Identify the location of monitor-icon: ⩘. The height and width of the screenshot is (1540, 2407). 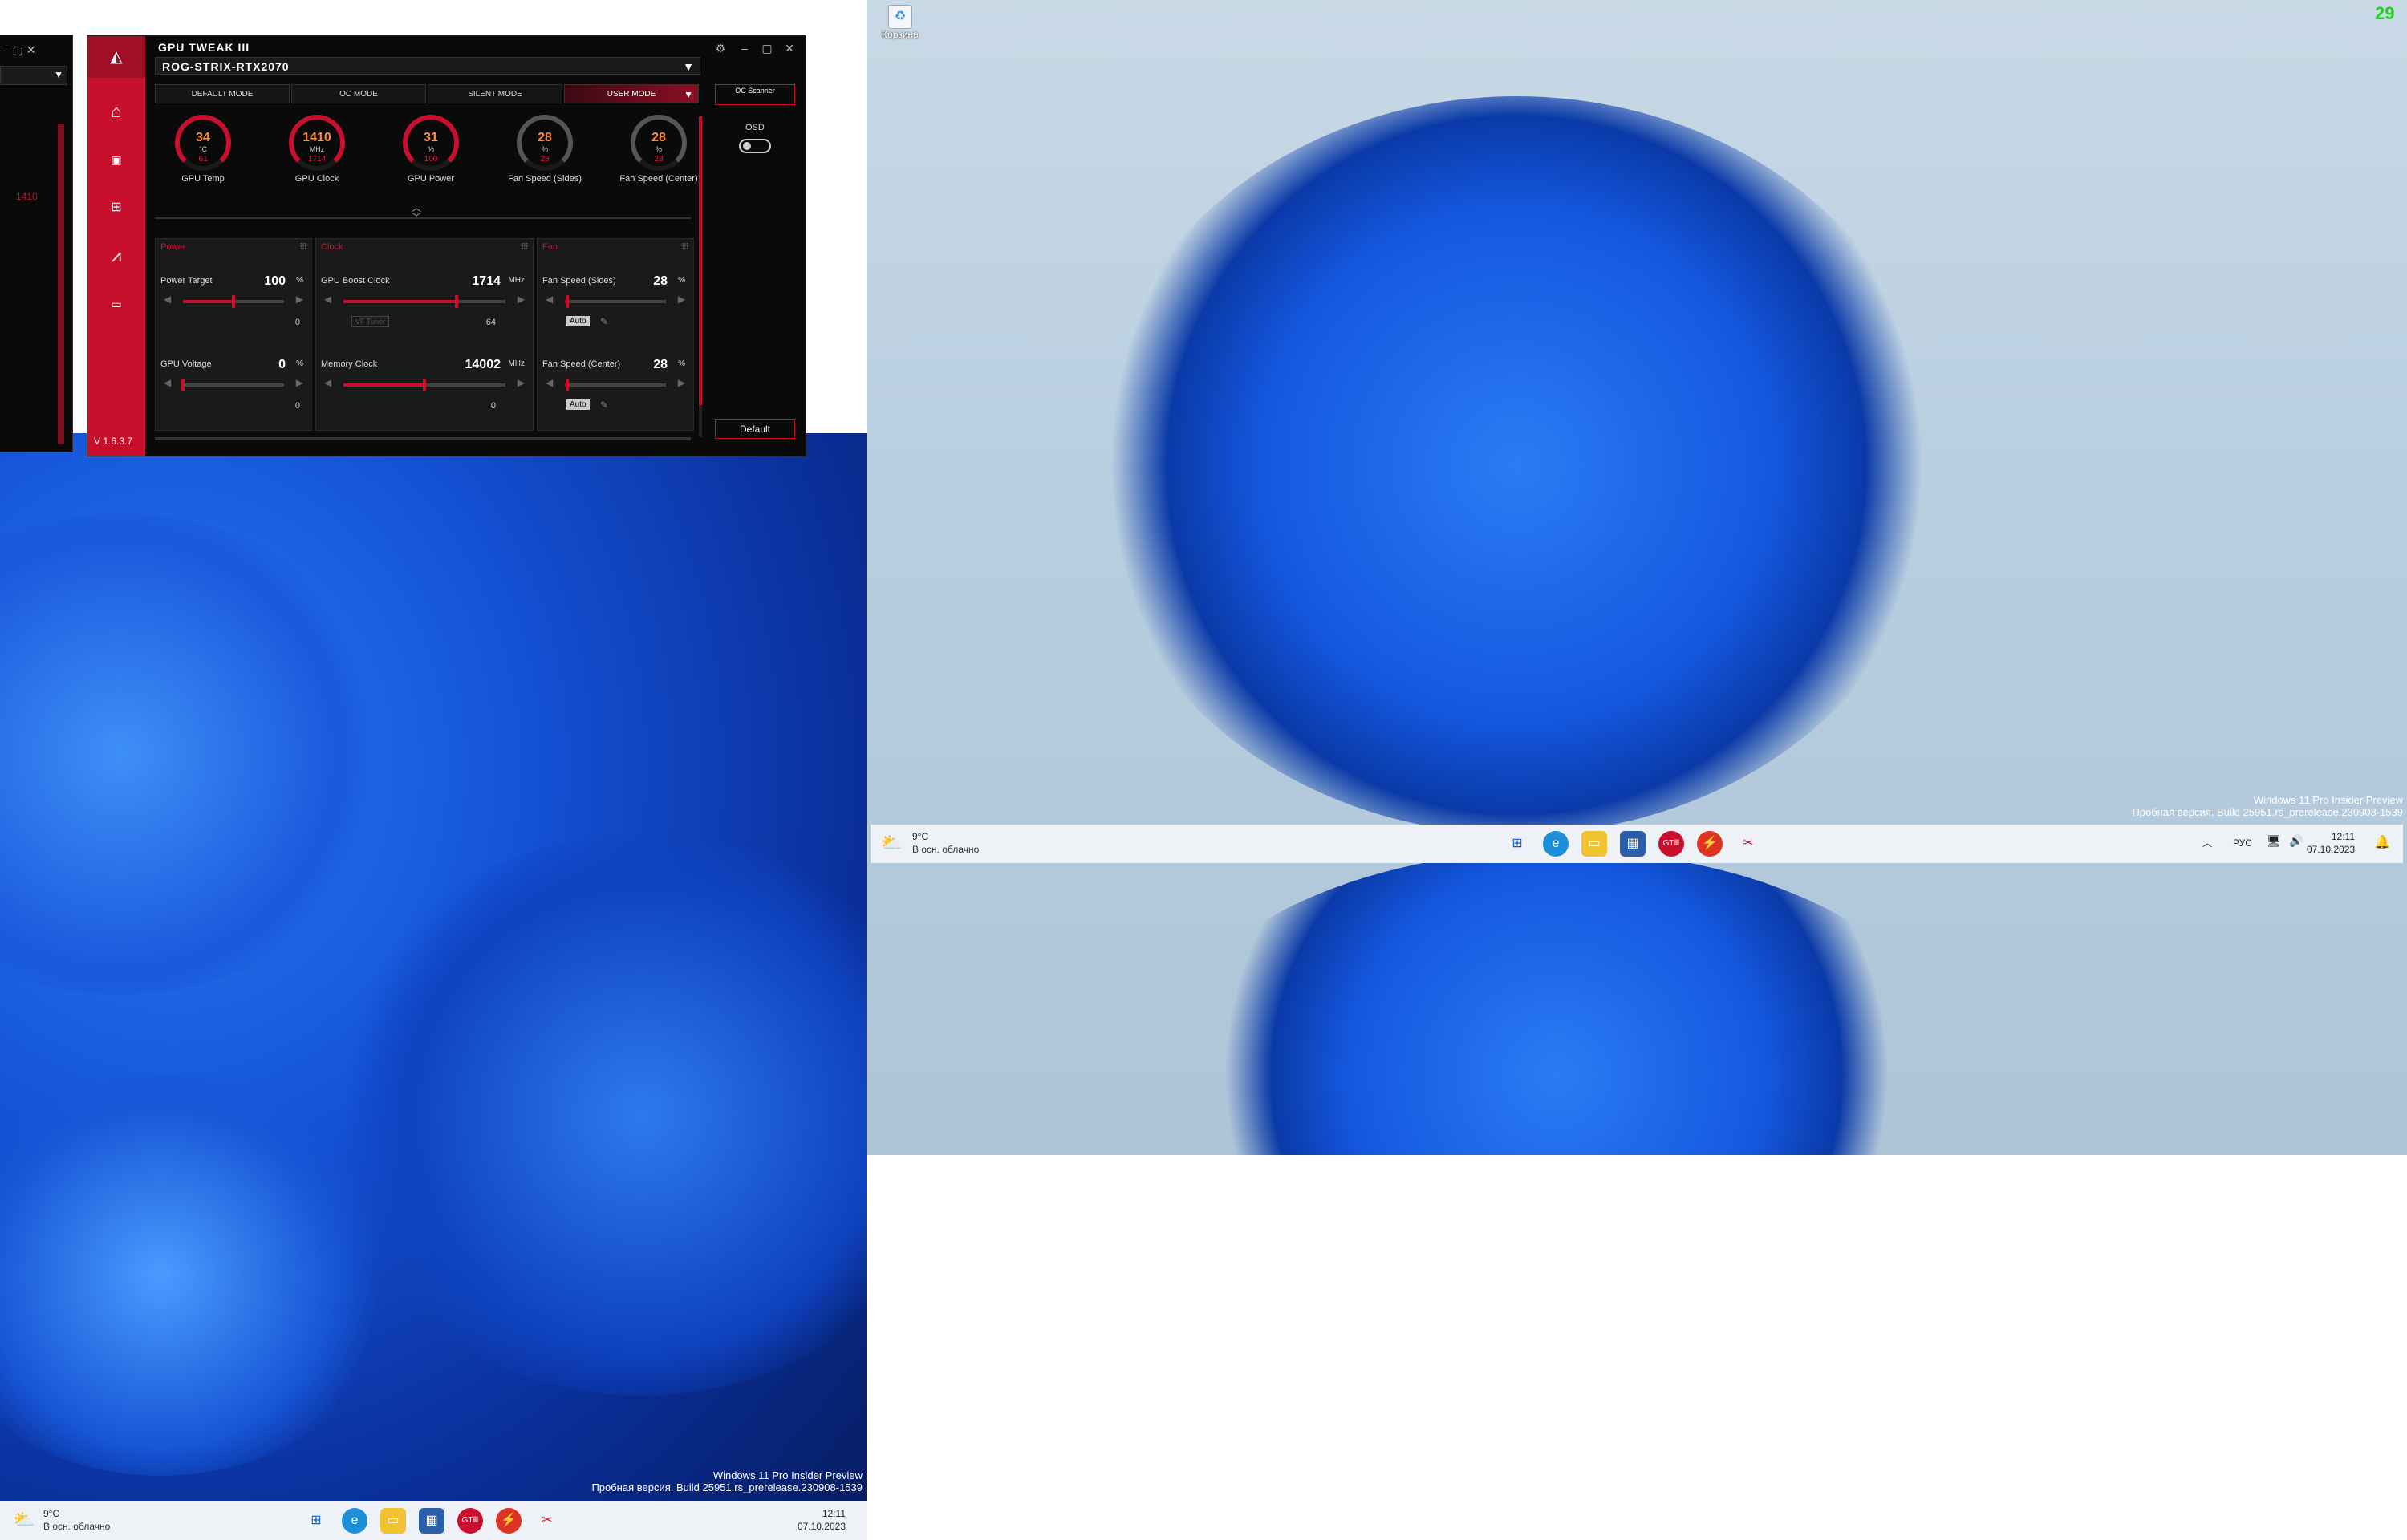
(116, 256).